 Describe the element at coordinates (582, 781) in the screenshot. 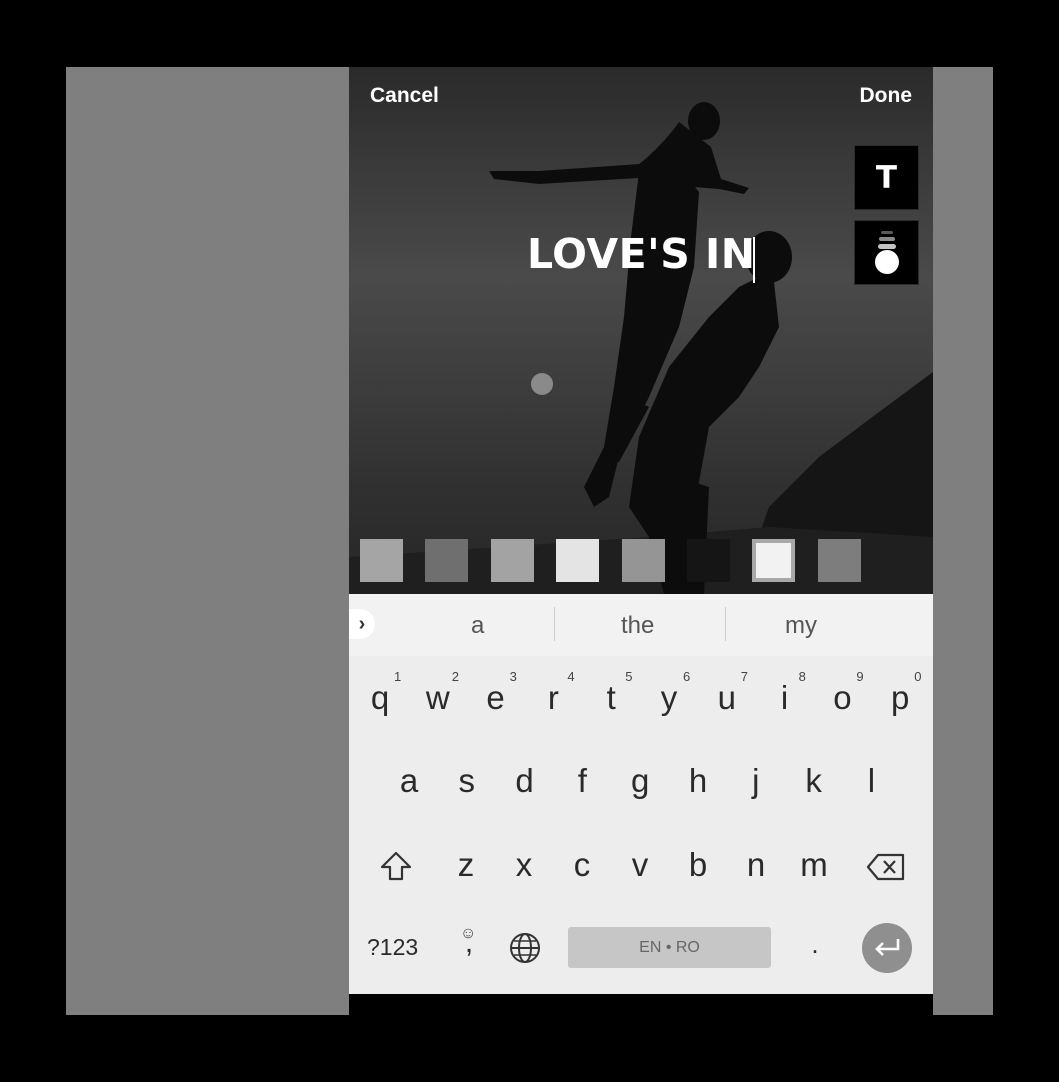

I see `key-f: f` at that location.